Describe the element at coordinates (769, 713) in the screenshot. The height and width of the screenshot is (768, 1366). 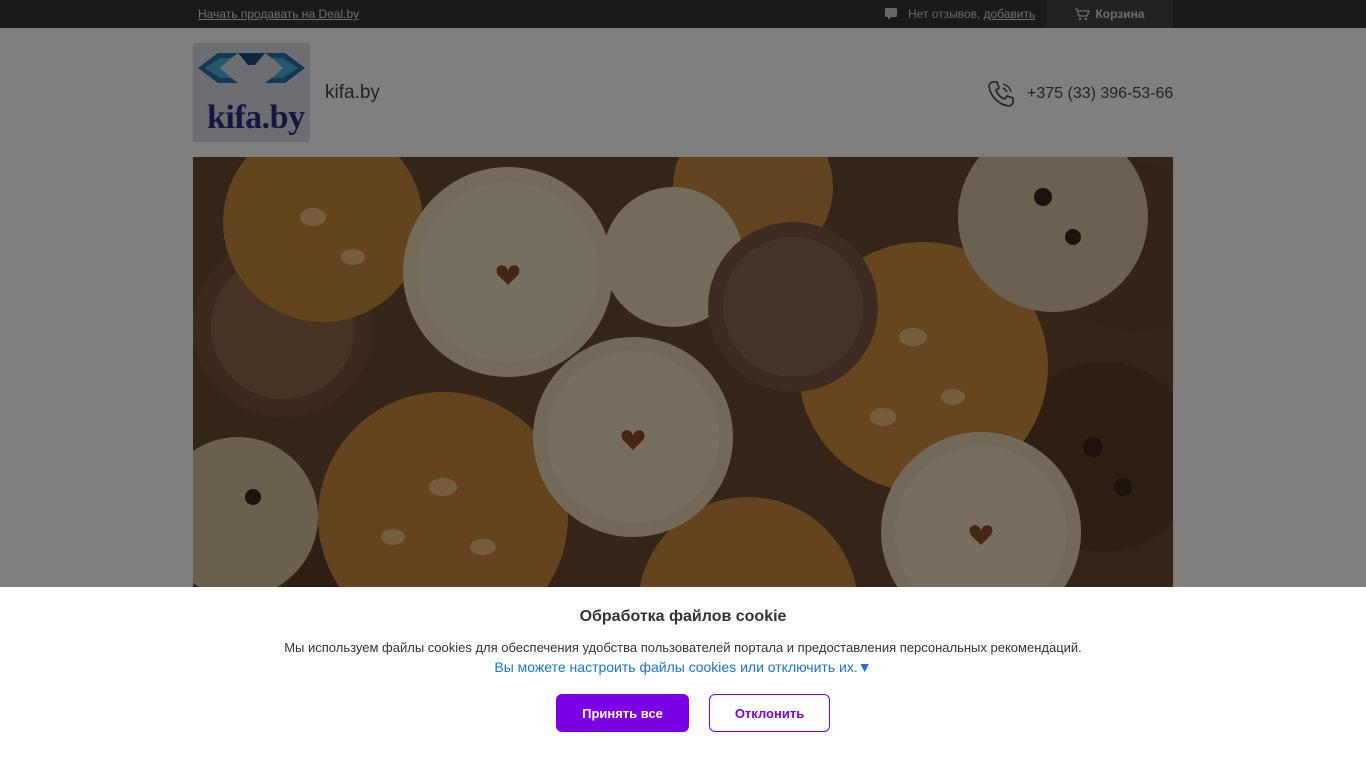
I see `decline-button: Отклонить` at that location.